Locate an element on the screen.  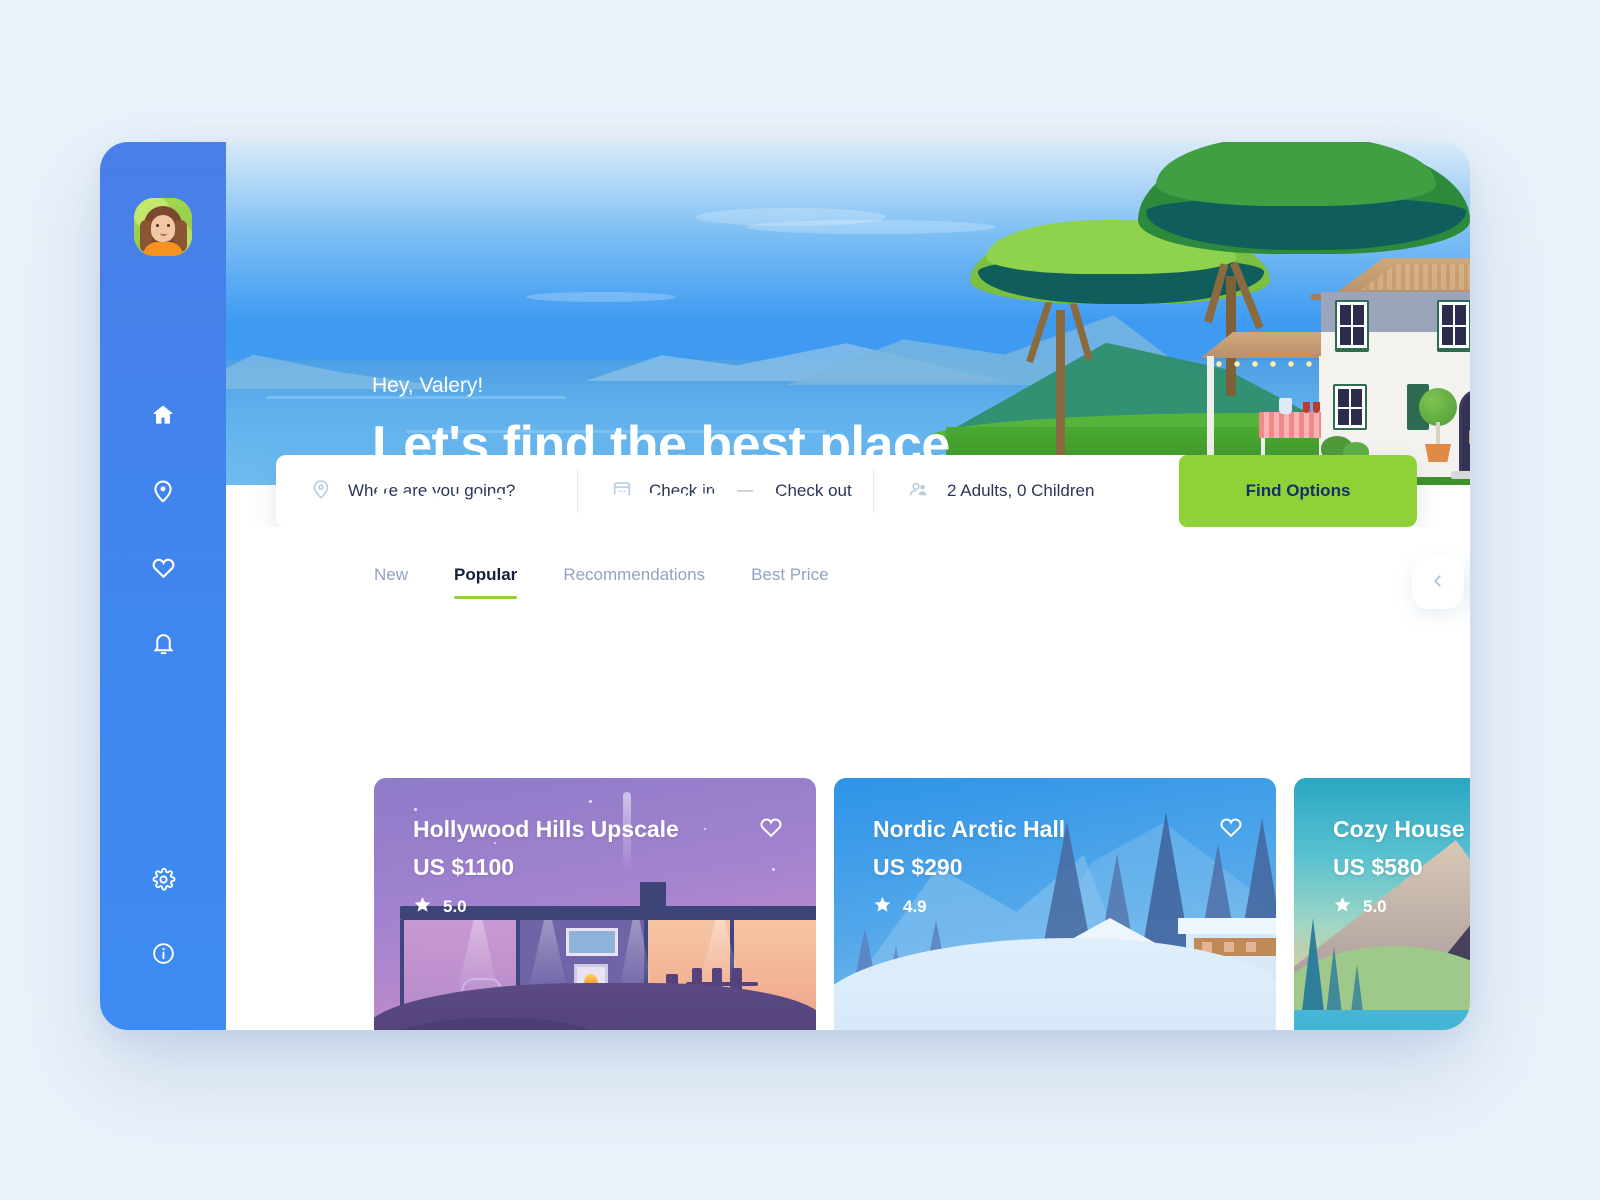
front-door is located at coordinates (1464, 431).